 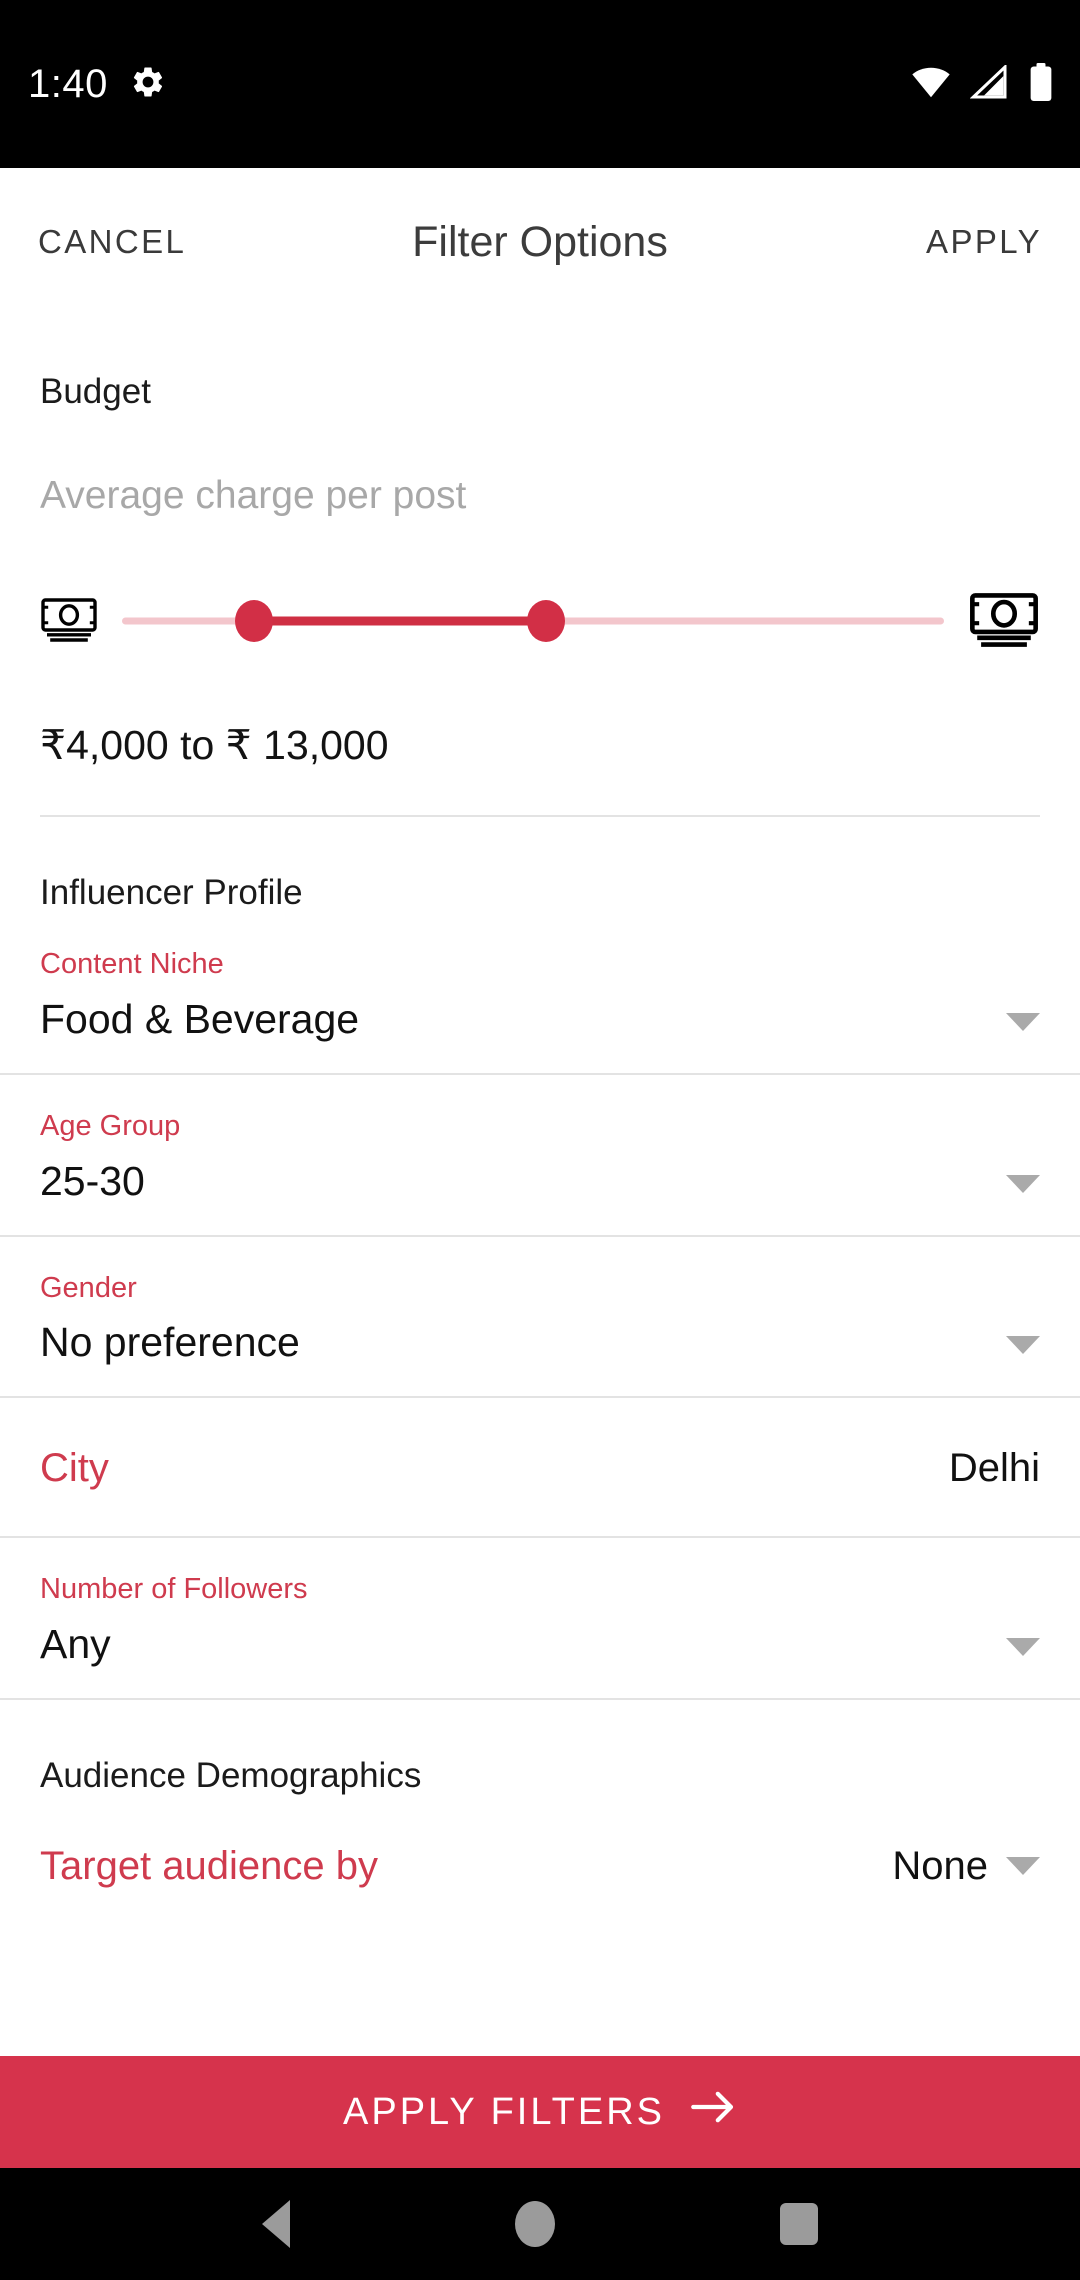 What do you see at coordinates (68, 84) in the screenshot?
I see `status-bar-clock: 1:40` at bounding box center [68, 84].